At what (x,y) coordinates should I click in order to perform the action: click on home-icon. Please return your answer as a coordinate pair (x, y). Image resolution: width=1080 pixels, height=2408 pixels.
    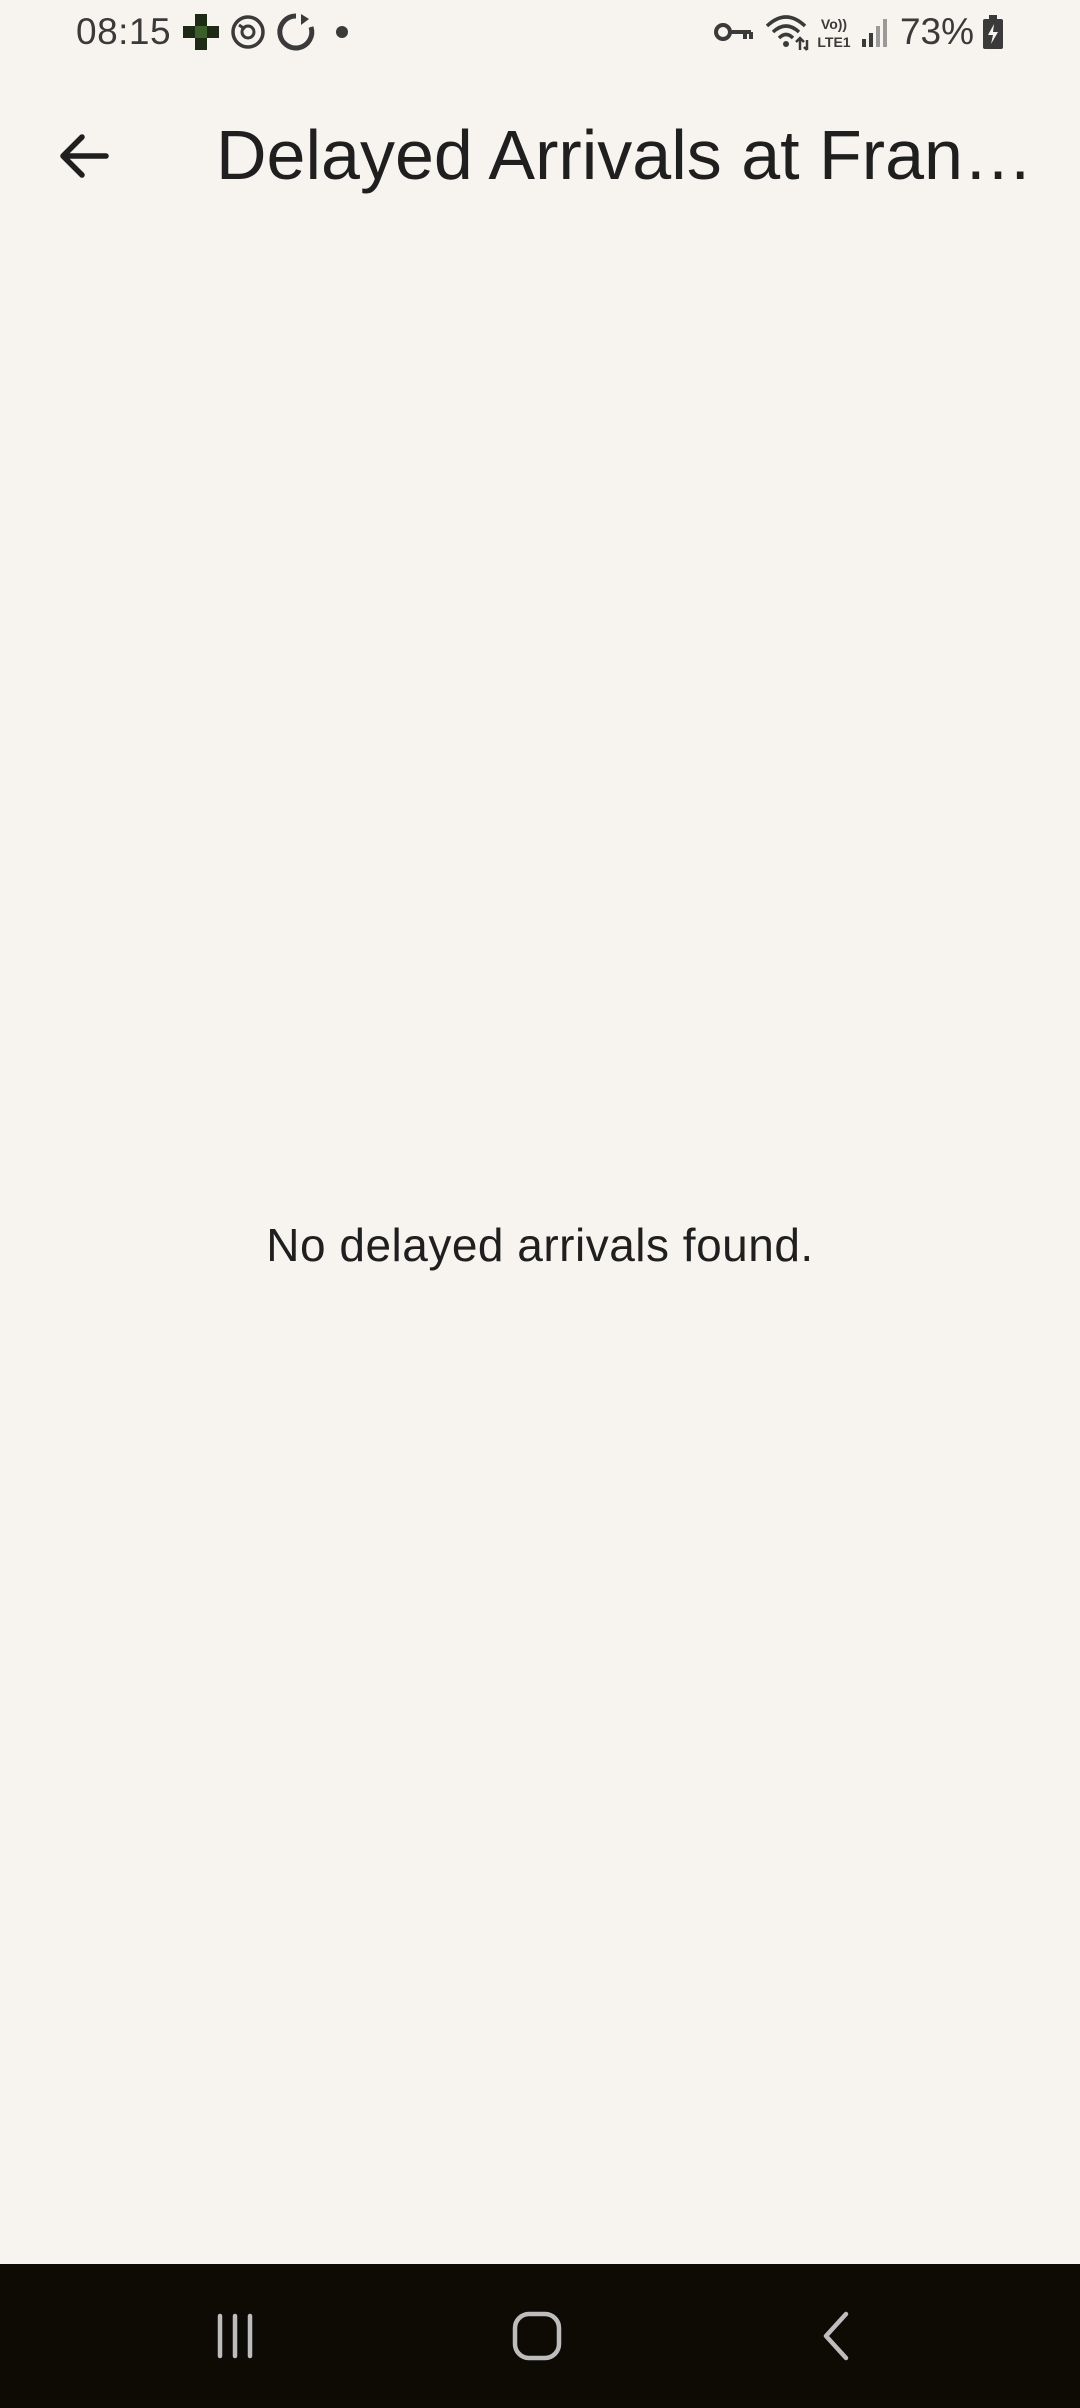
    Looking at the image, I should click on (537, 2336).